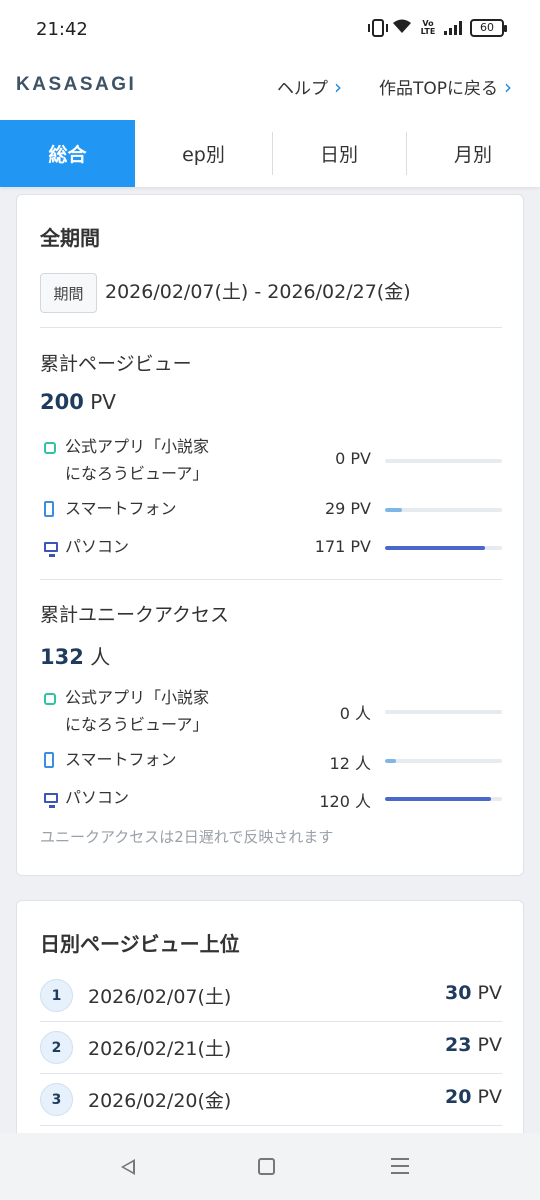  Describe the element at coordinates (350, 763) in the screenshot. I see `ua-row-smartphone-value: 12 人` at that location.